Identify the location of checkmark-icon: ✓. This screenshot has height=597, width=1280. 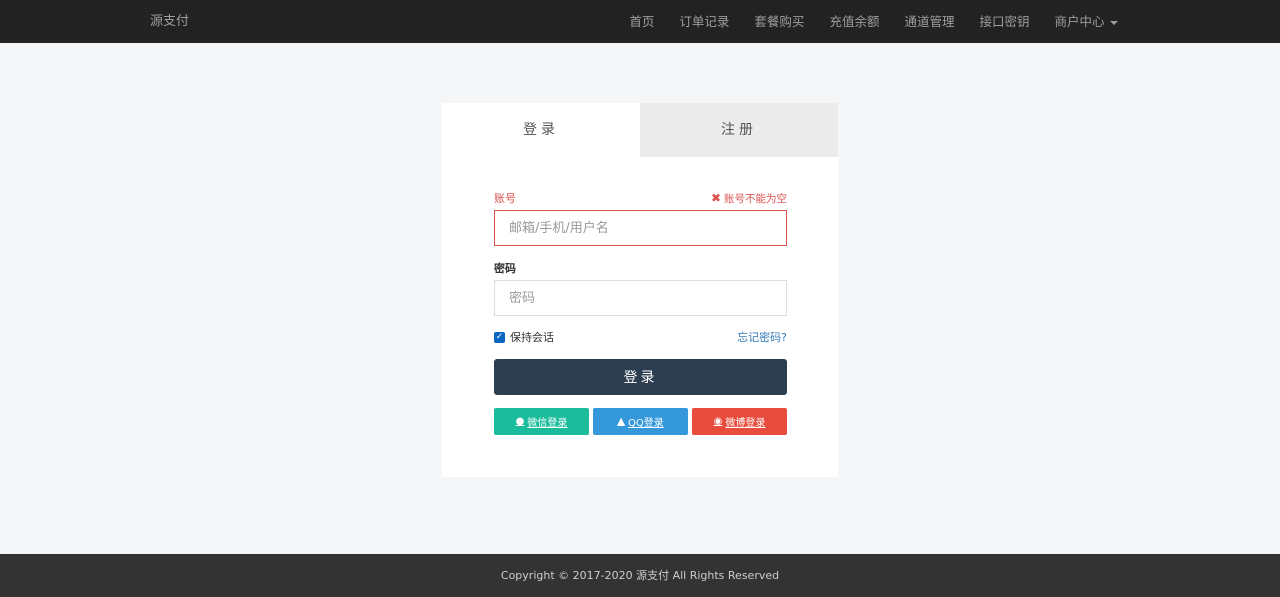
(499, 337).